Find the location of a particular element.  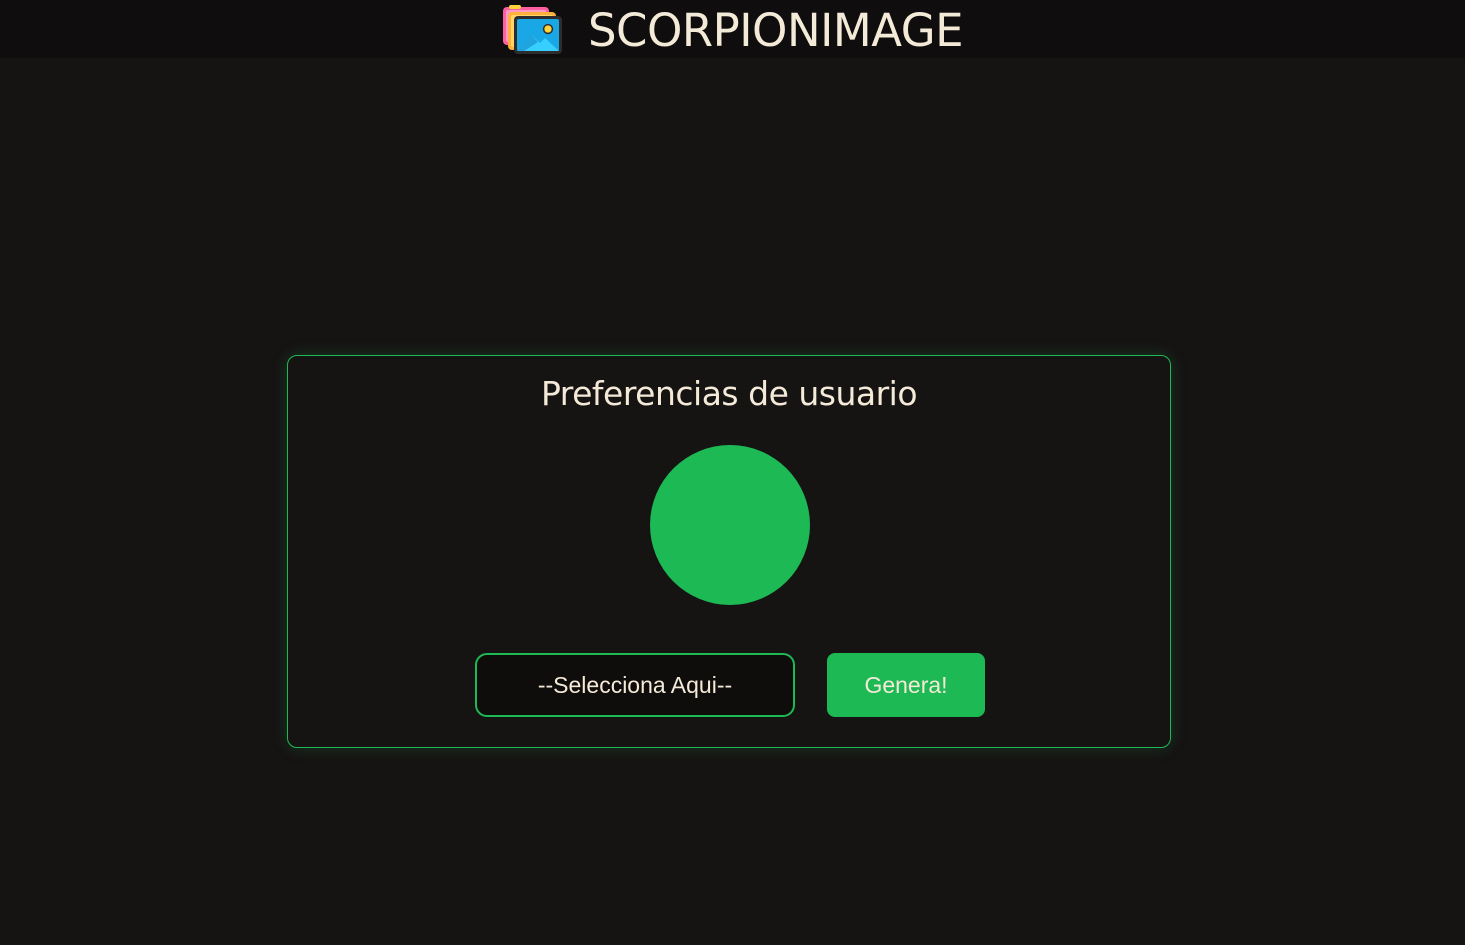

selection-dropdown: --Selecciona Aqui-- is located at coordinates (635, 685).